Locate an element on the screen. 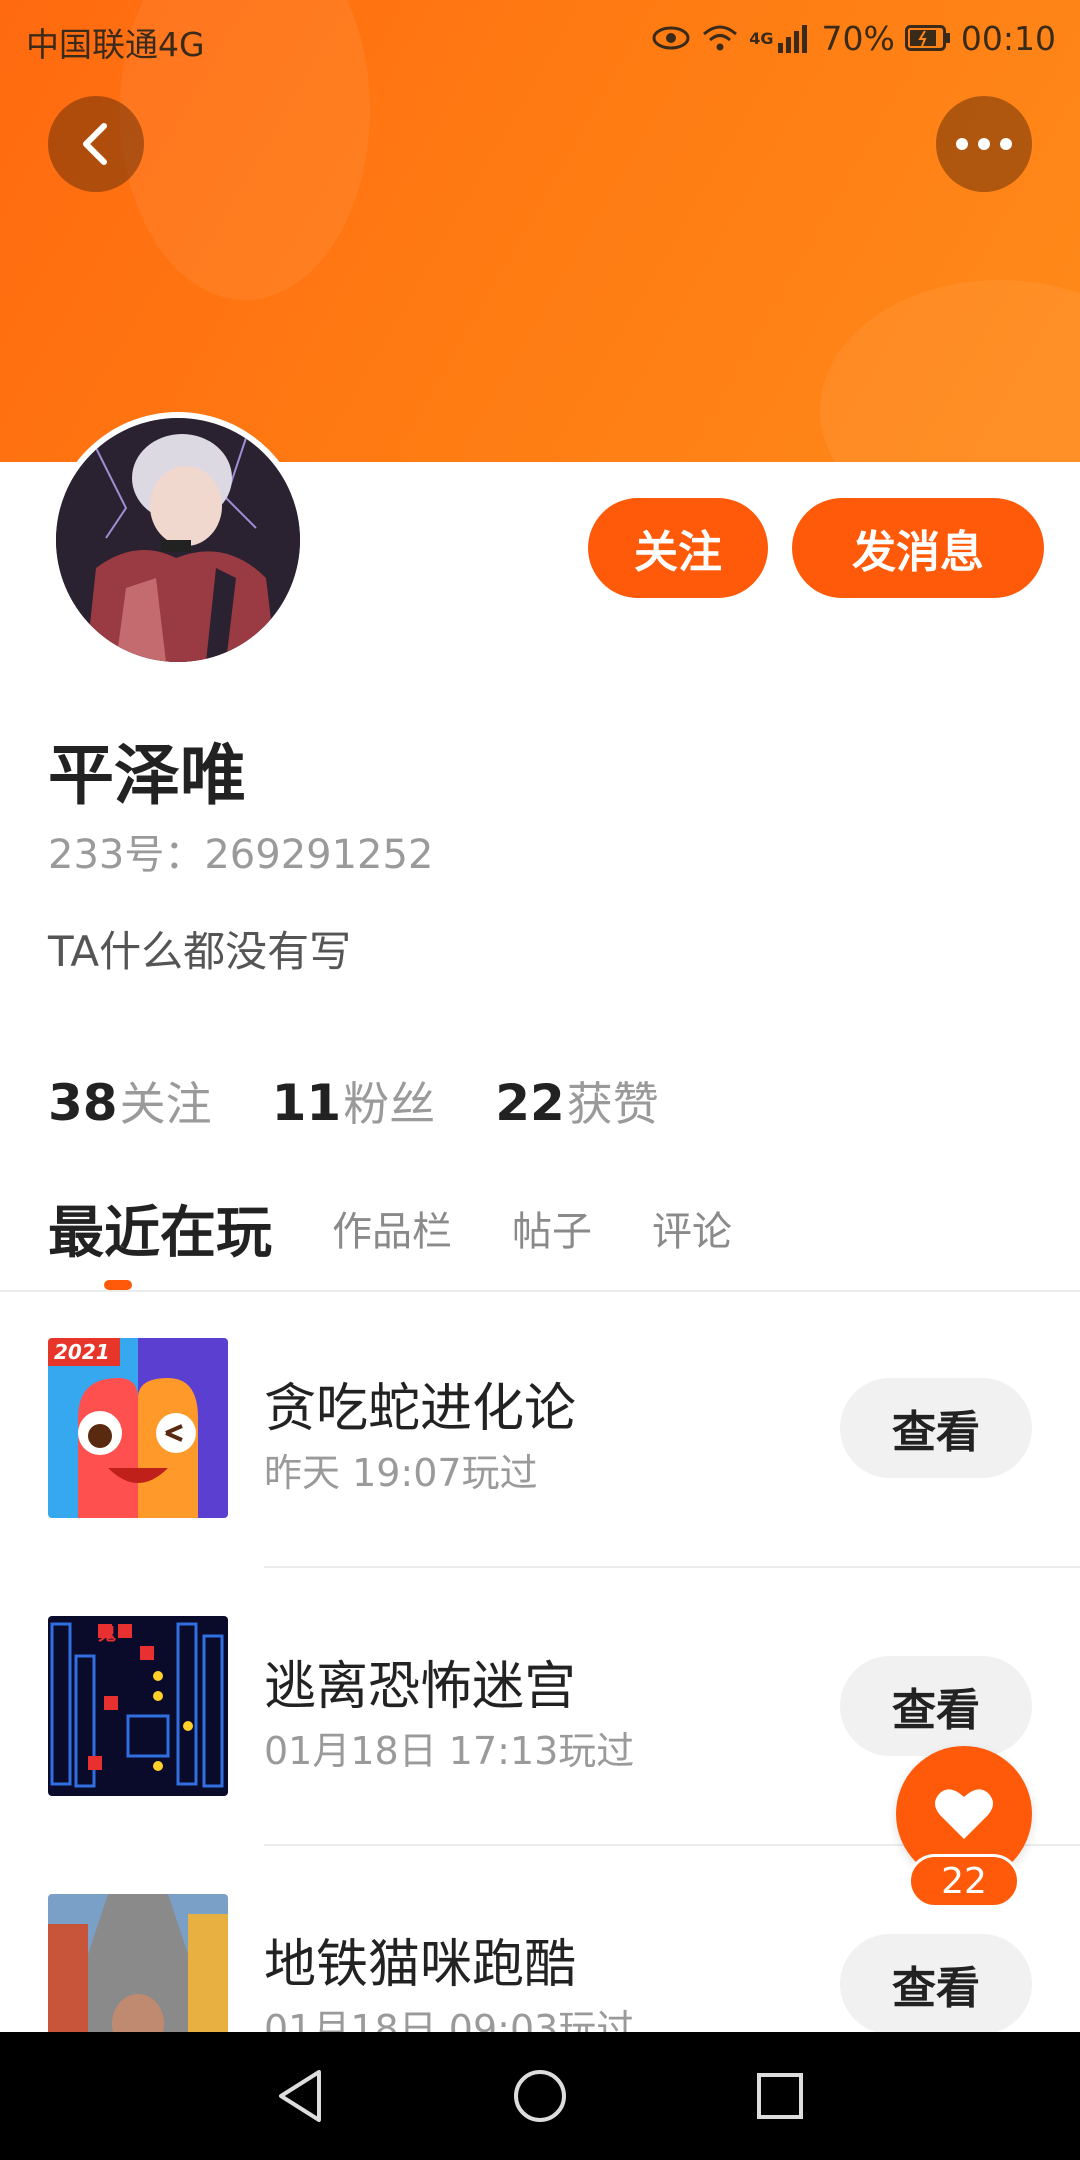 The width and height of the screenshot is (1080, 2160). send-message-button: 发消息 is located at coordinates (918, 548).